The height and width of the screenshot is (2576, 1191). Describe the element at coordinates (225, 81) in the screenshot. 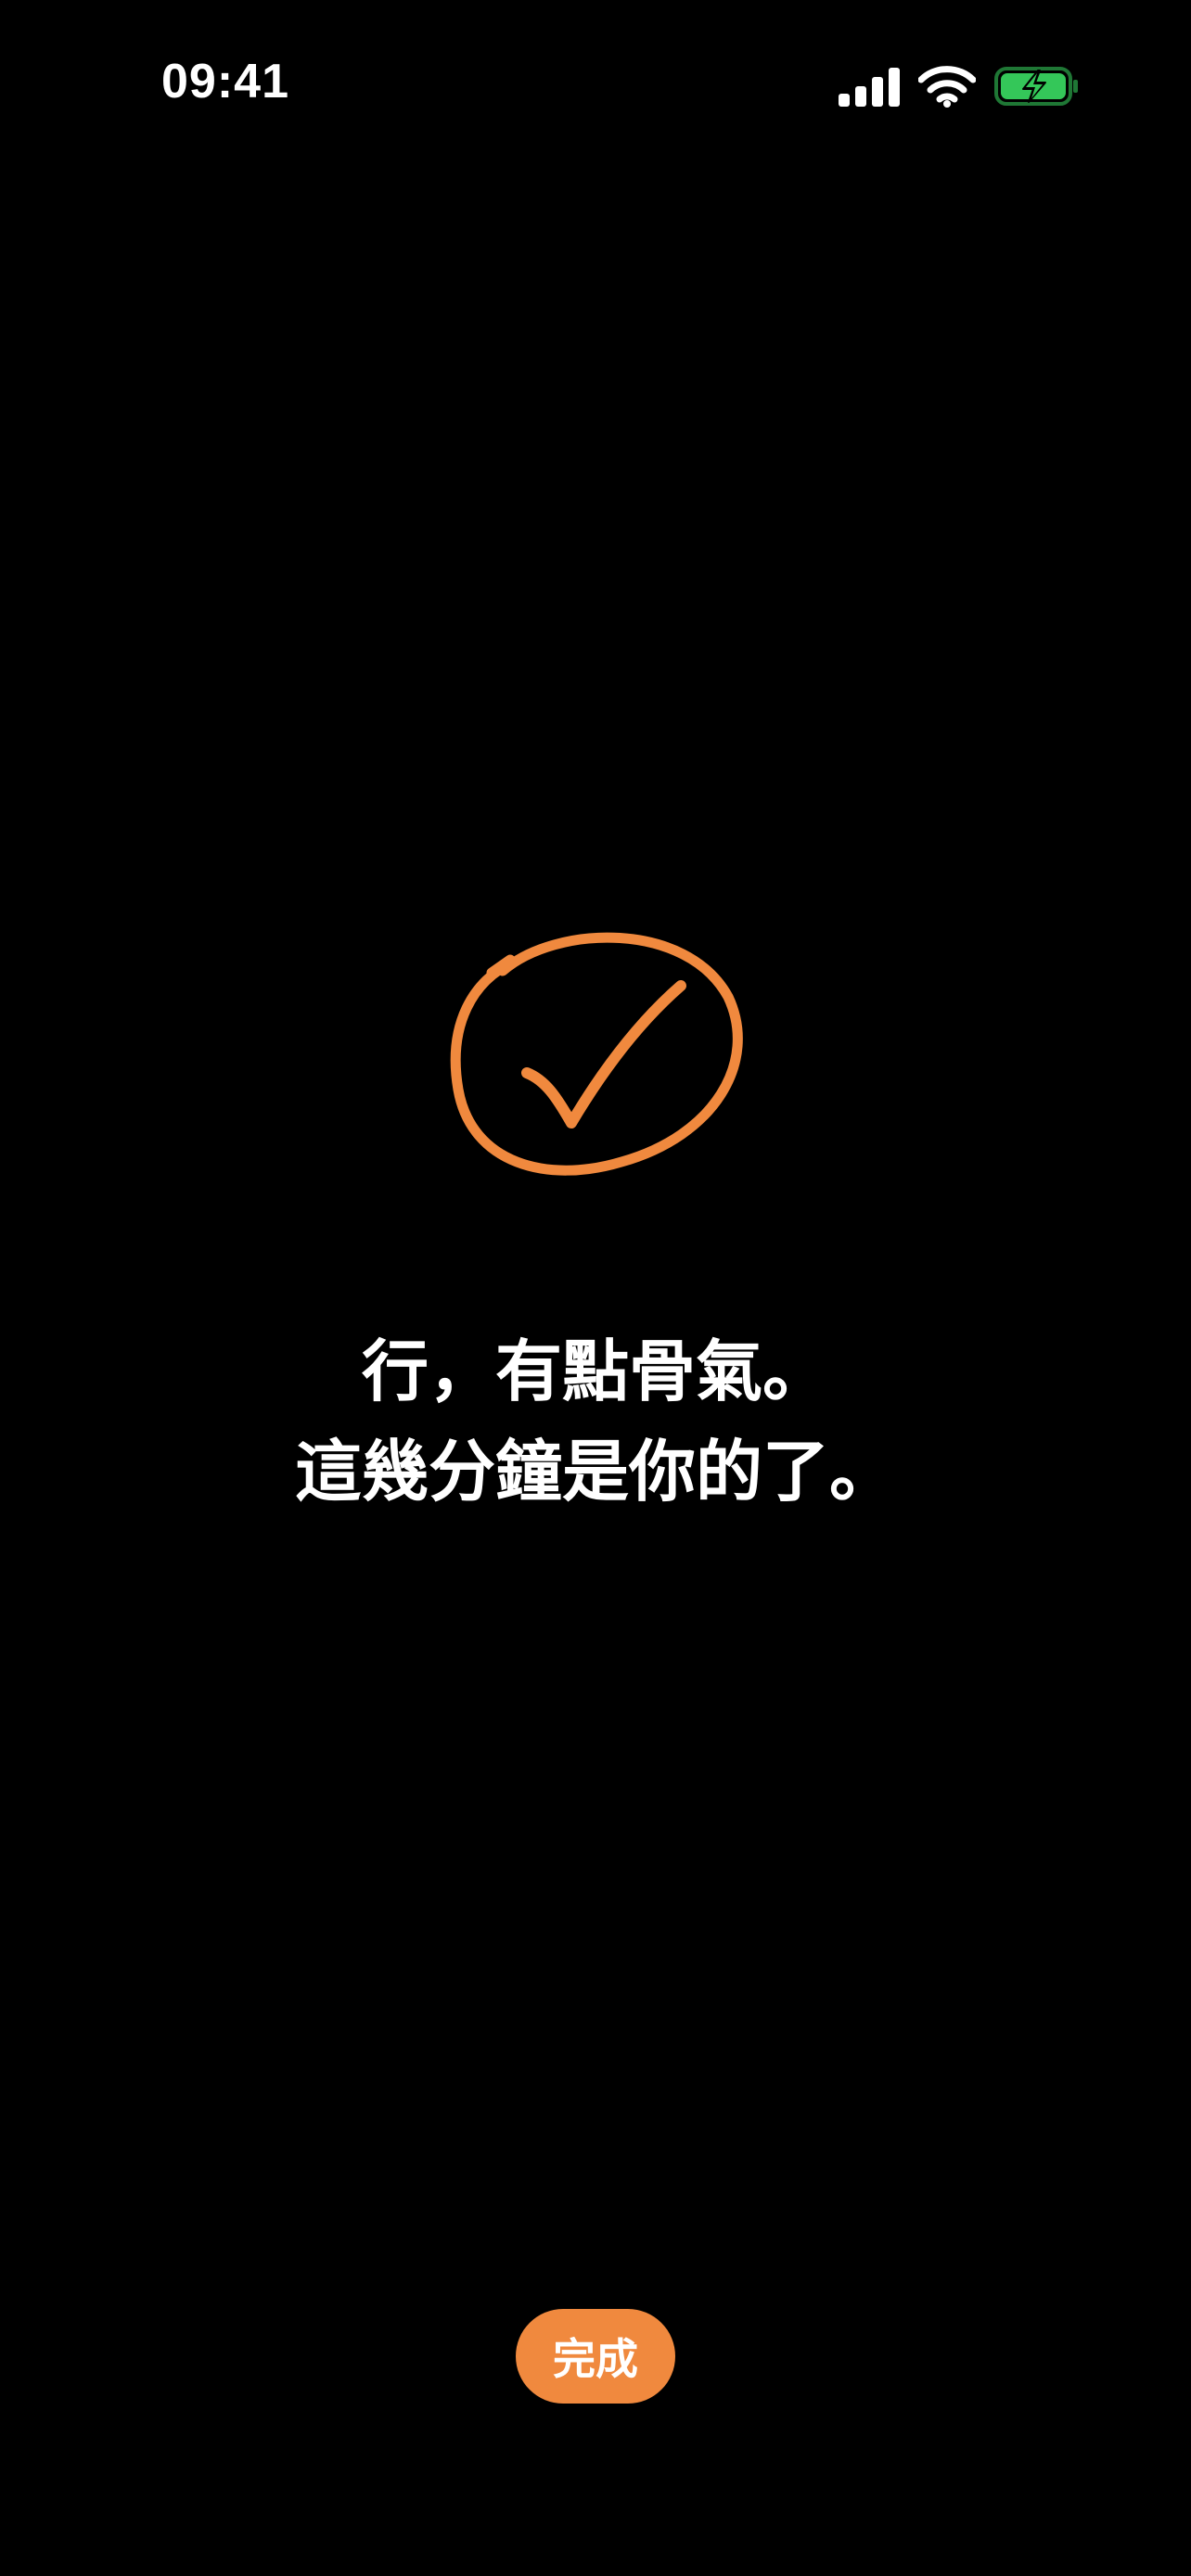

I see `status-time: 09:41` at that location.